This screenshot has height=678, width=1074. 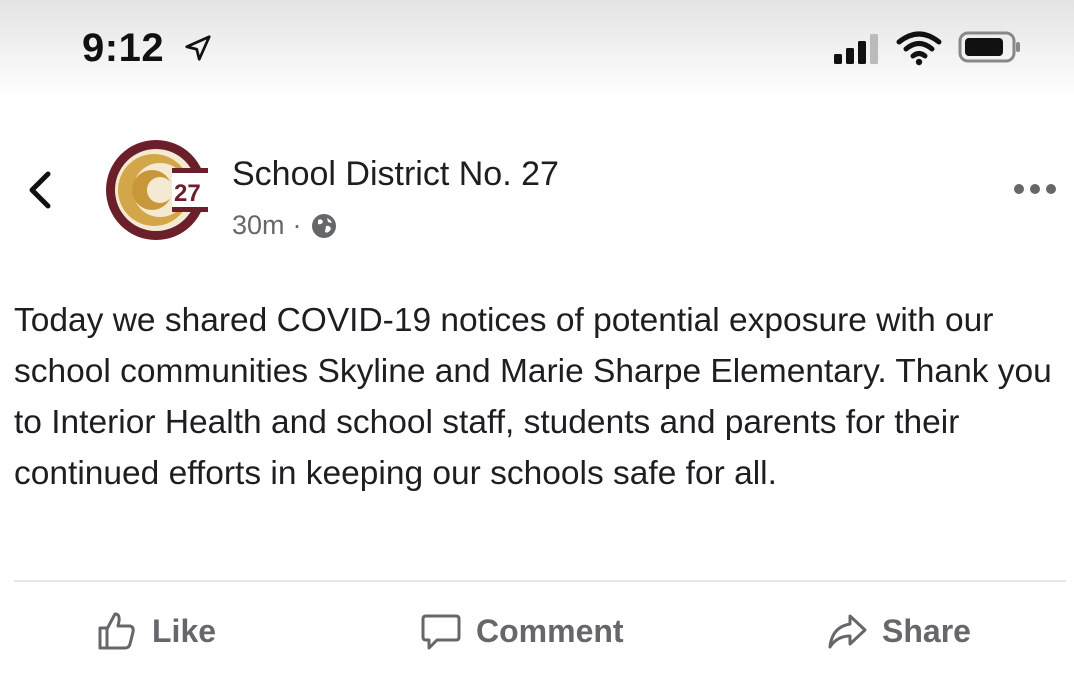 I want to click on status-bar: 9:12, so click(x=537, y=50).